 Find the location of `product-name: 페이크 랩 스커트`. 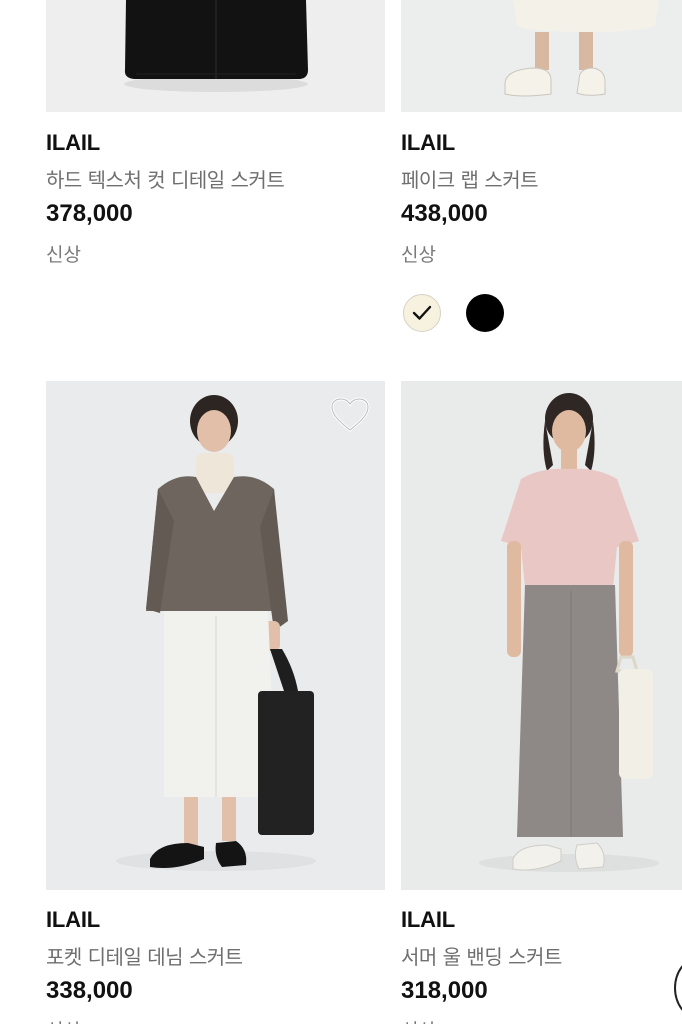

product-name: 페이크 랩 스커트 is located at coordinates (470, 178).